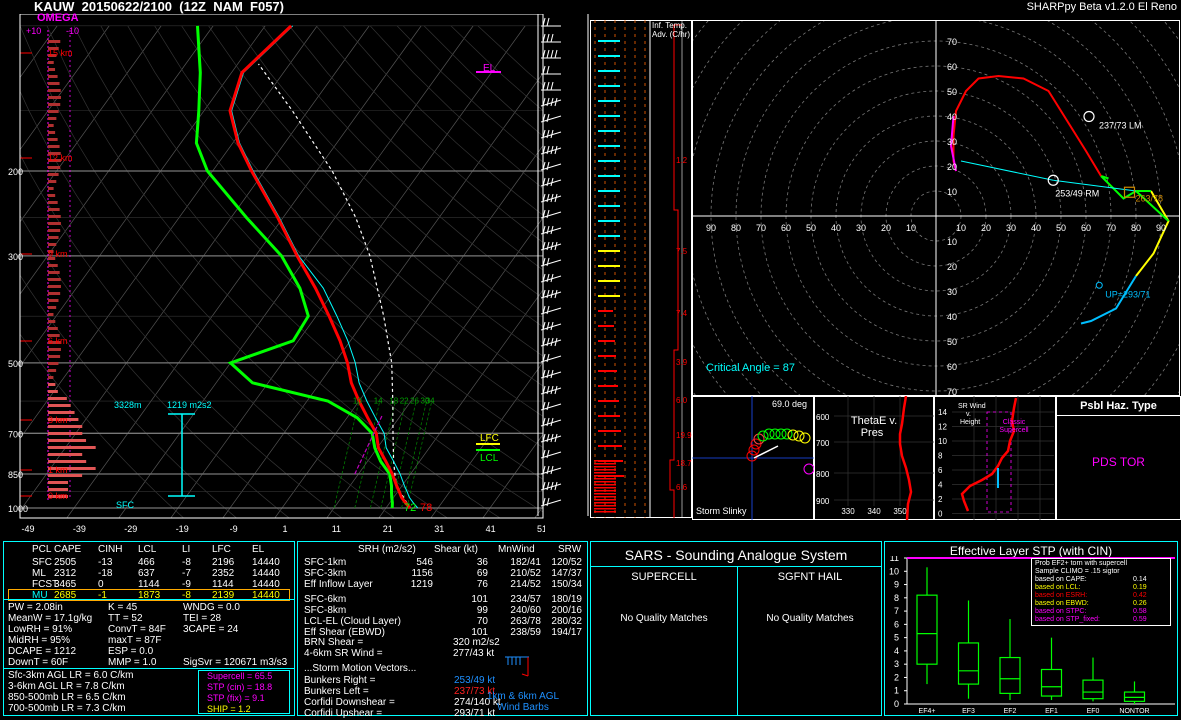 The image size is (1181, 720). Describe the element at coordinates (1067, 619) in the screenshot. I see `stp-legend-label: based on STP_fixed:` at that location.